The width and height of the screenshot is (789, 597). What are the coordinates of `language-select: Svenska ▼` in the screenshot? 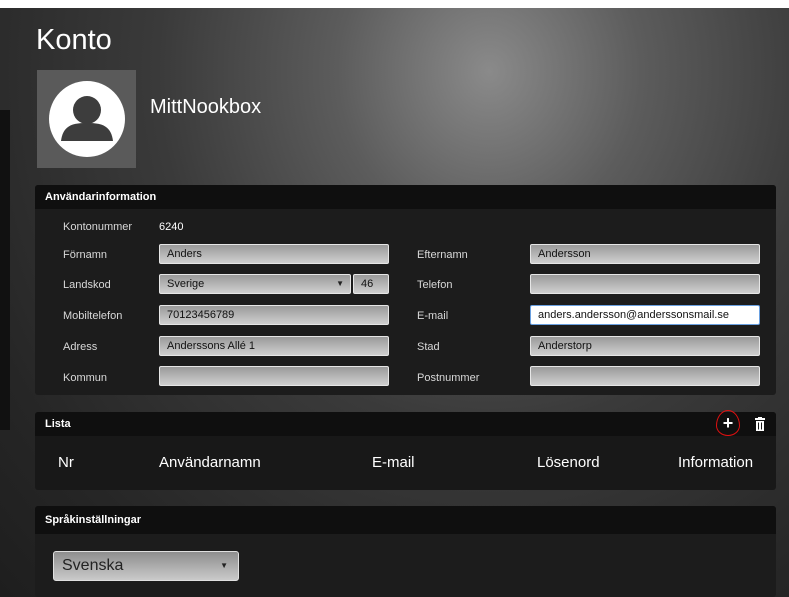 It's located at (146, 566).